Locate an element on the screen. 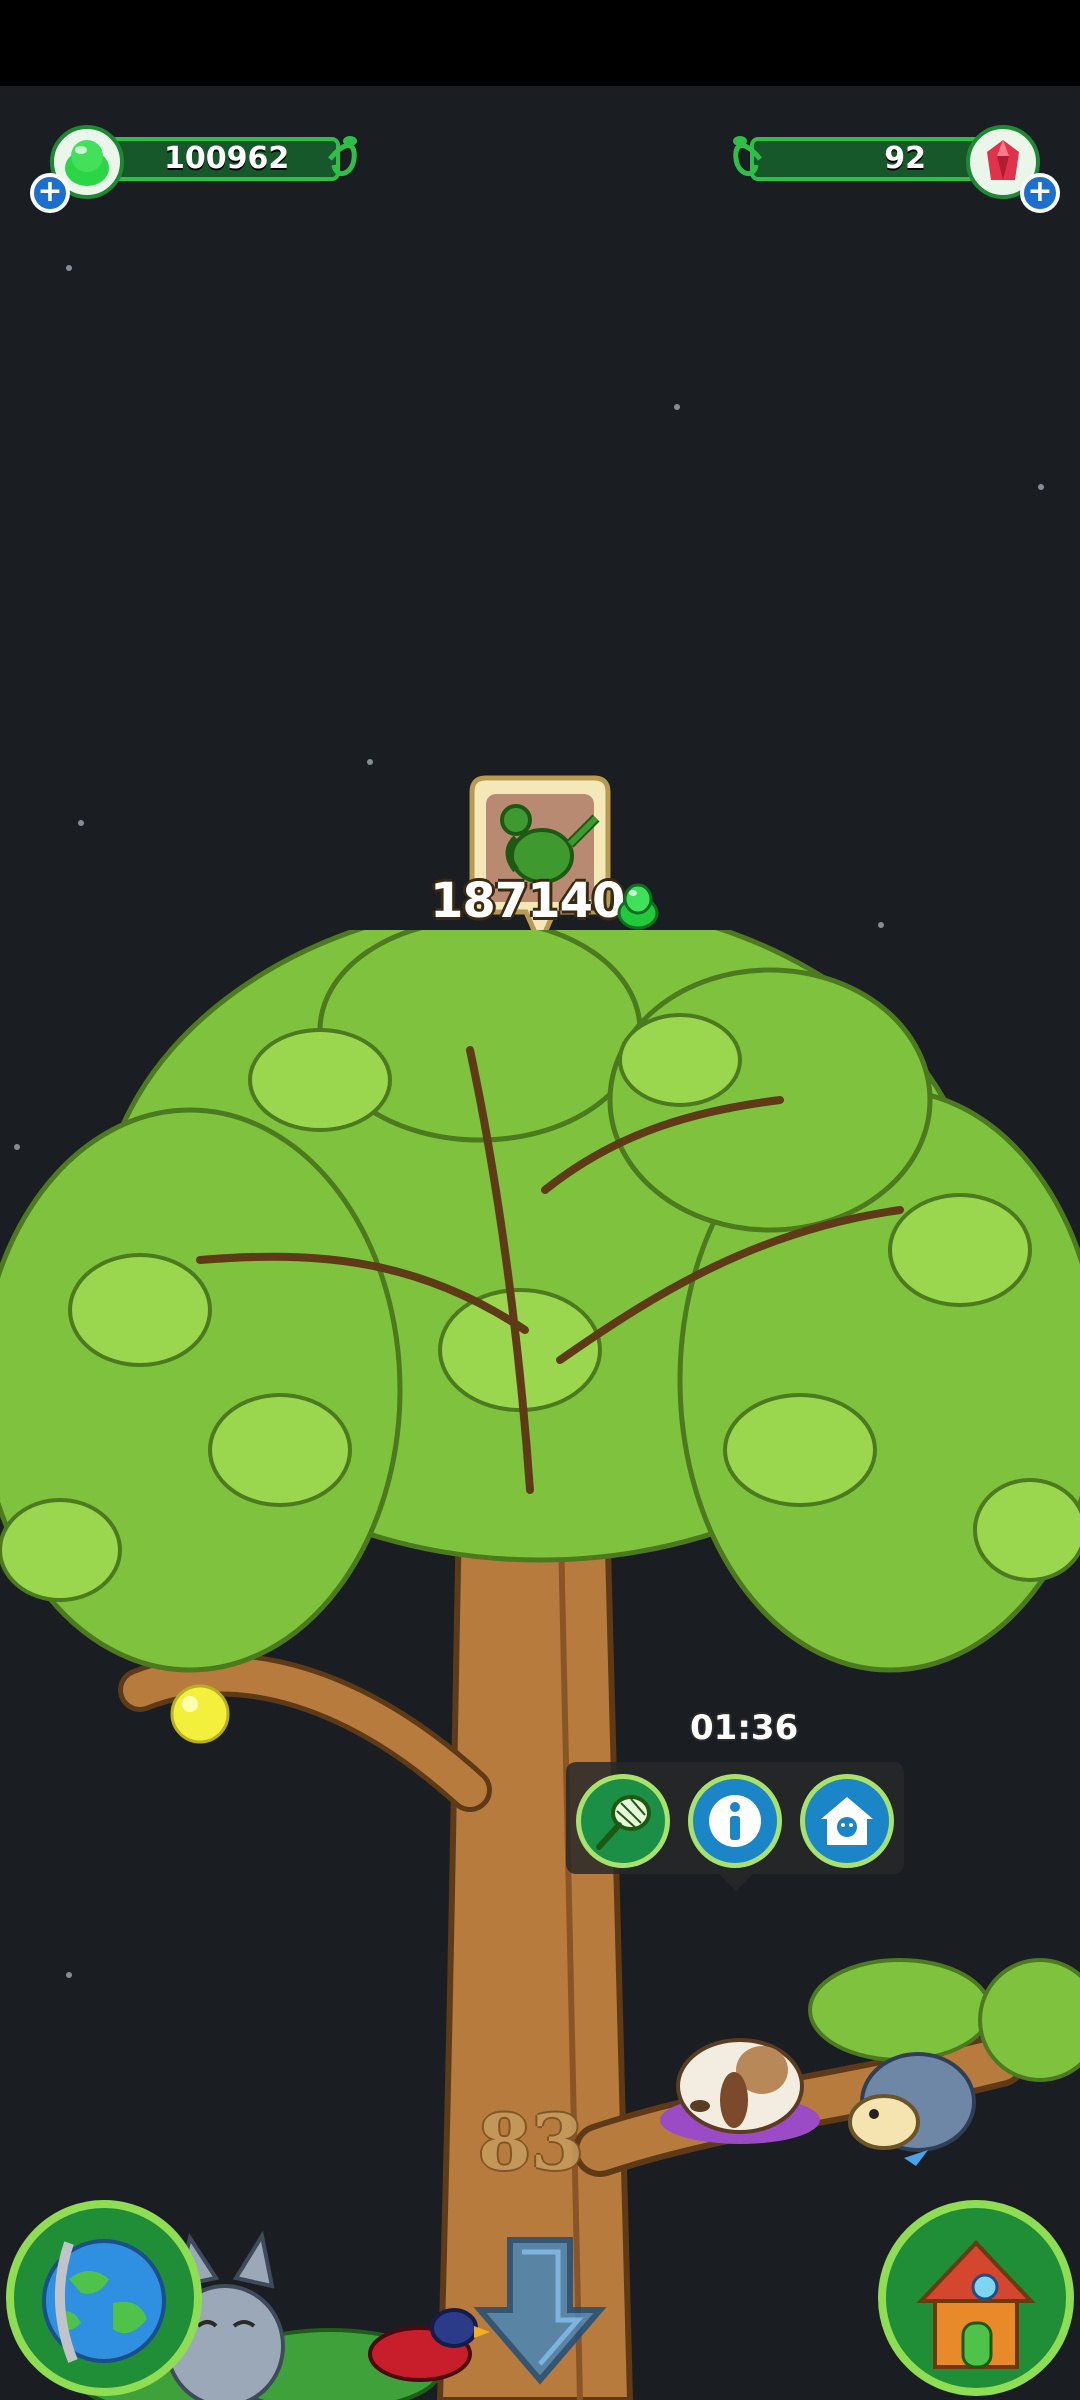 The image size is (1080, 2400). scroll-down-button is located at coordinates (540, 2315).